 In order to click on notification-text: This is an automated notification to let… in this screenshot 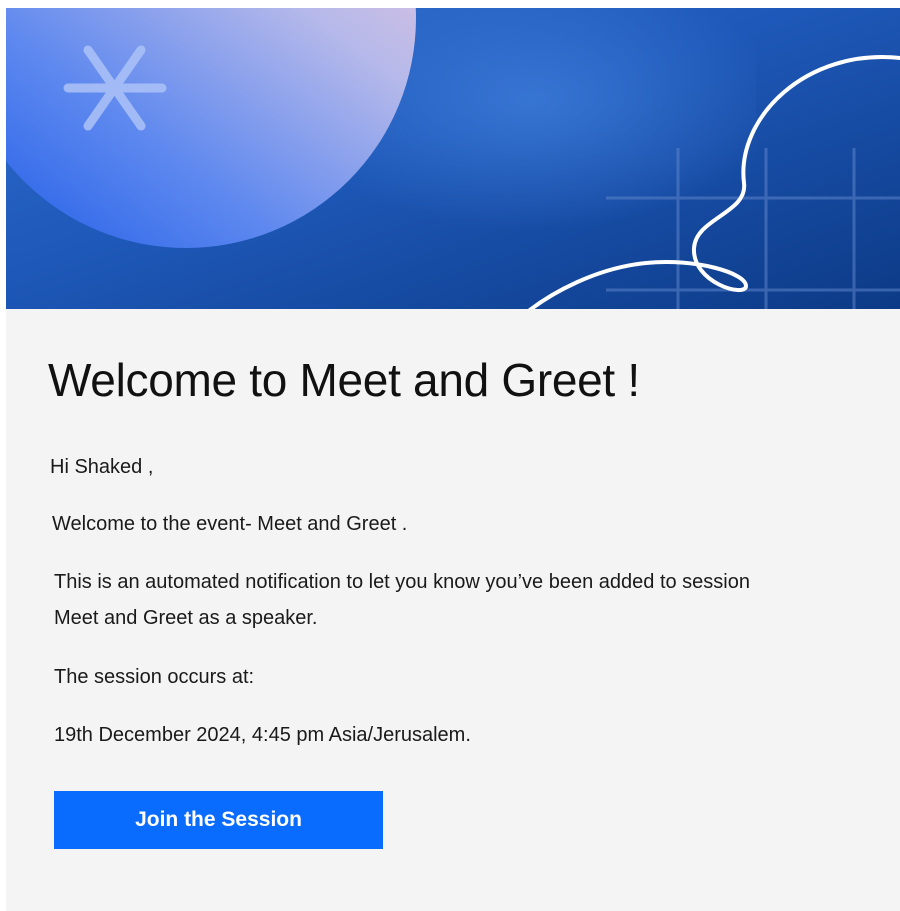, I will do `click(402, 600)`.